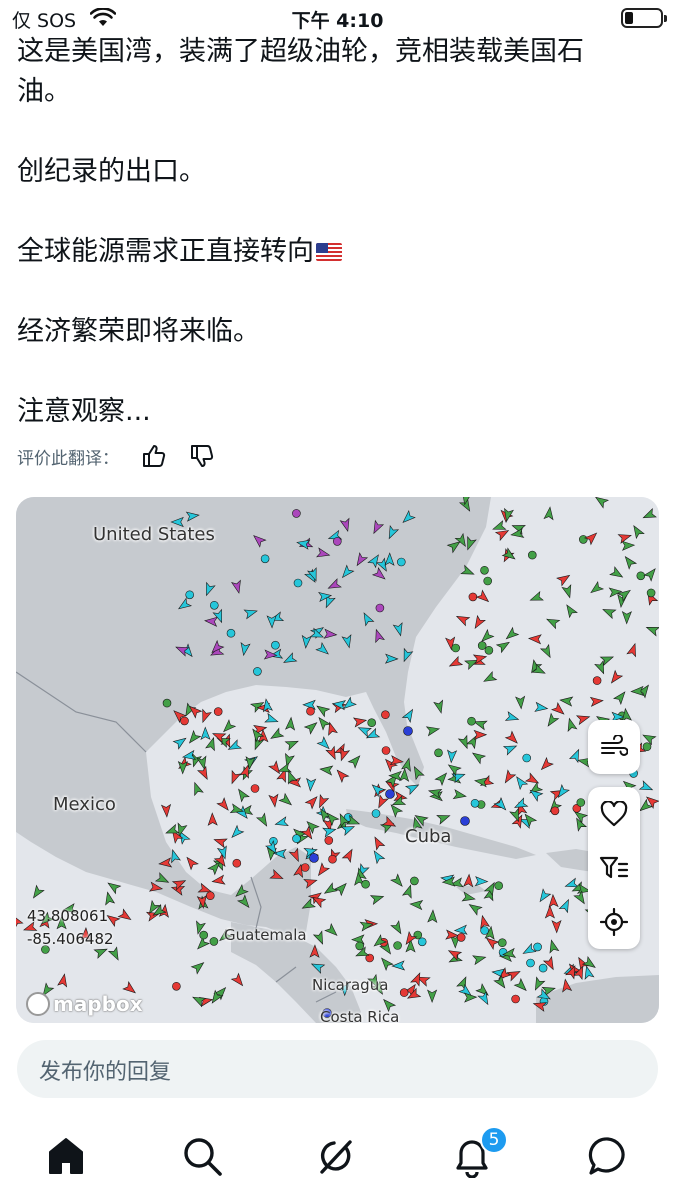 This screenshot has width=675, height=1200. What do you see at coordinates (111, 171) in the screenshot?
I see `tweet-line: 创纪录的出口。` at bounding box center [111, 171].